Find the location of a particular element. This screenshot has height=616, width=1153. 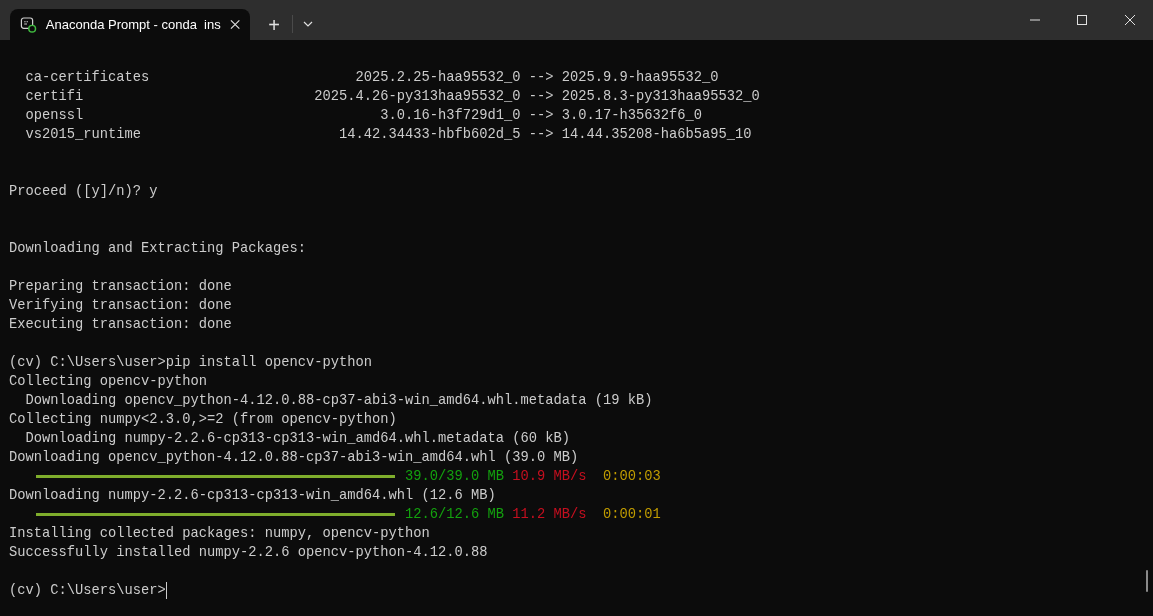

download-eta: 0:00:01 is located at coordinates (632, 514).